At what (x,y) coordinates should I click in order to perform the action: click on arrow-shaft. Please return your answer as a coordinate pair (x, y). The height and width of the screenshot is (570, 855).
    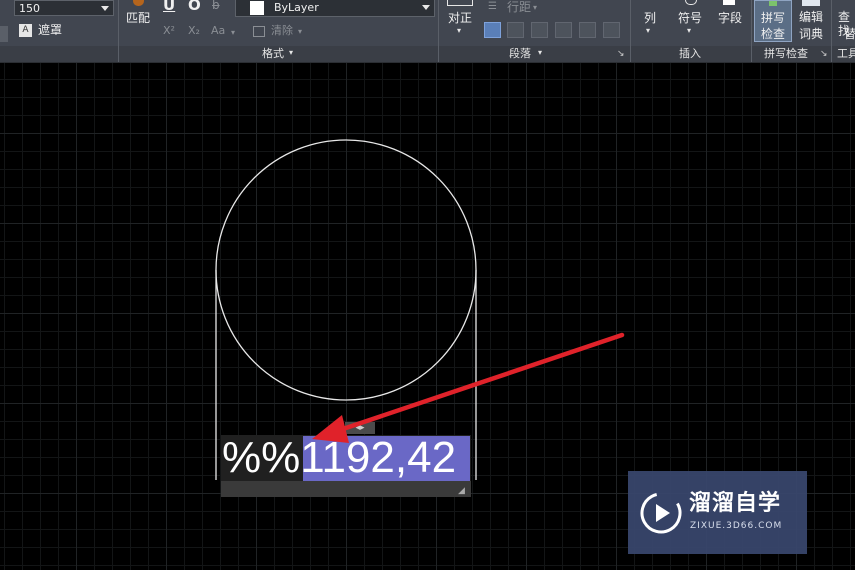
    Looking at the image, I should click on (481, 382).